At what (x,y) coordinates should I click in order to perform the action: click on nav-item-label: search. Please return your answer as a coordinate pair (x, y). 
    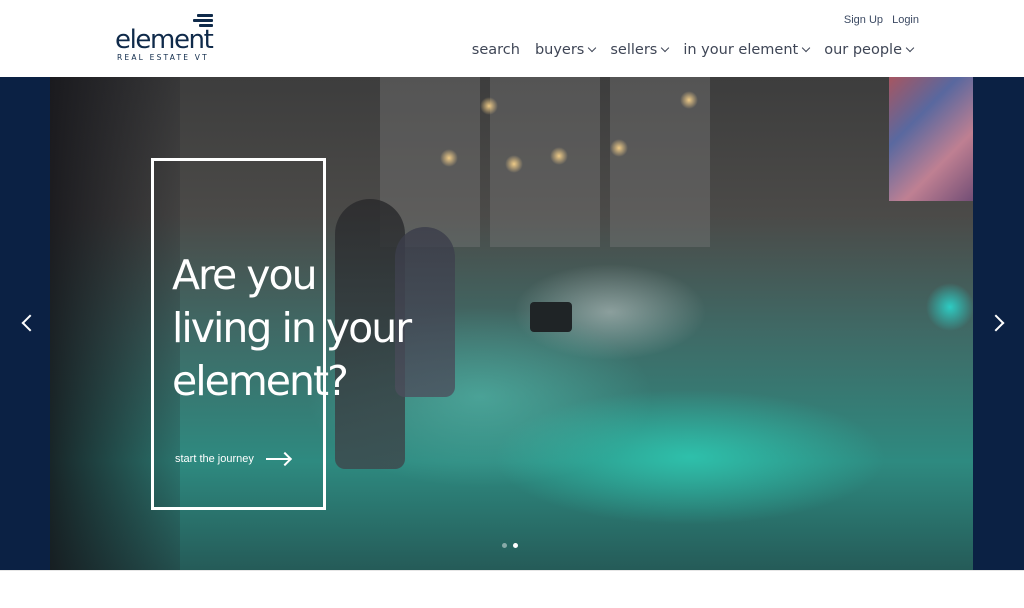
    Looking at the image, I should click on (495, 50).